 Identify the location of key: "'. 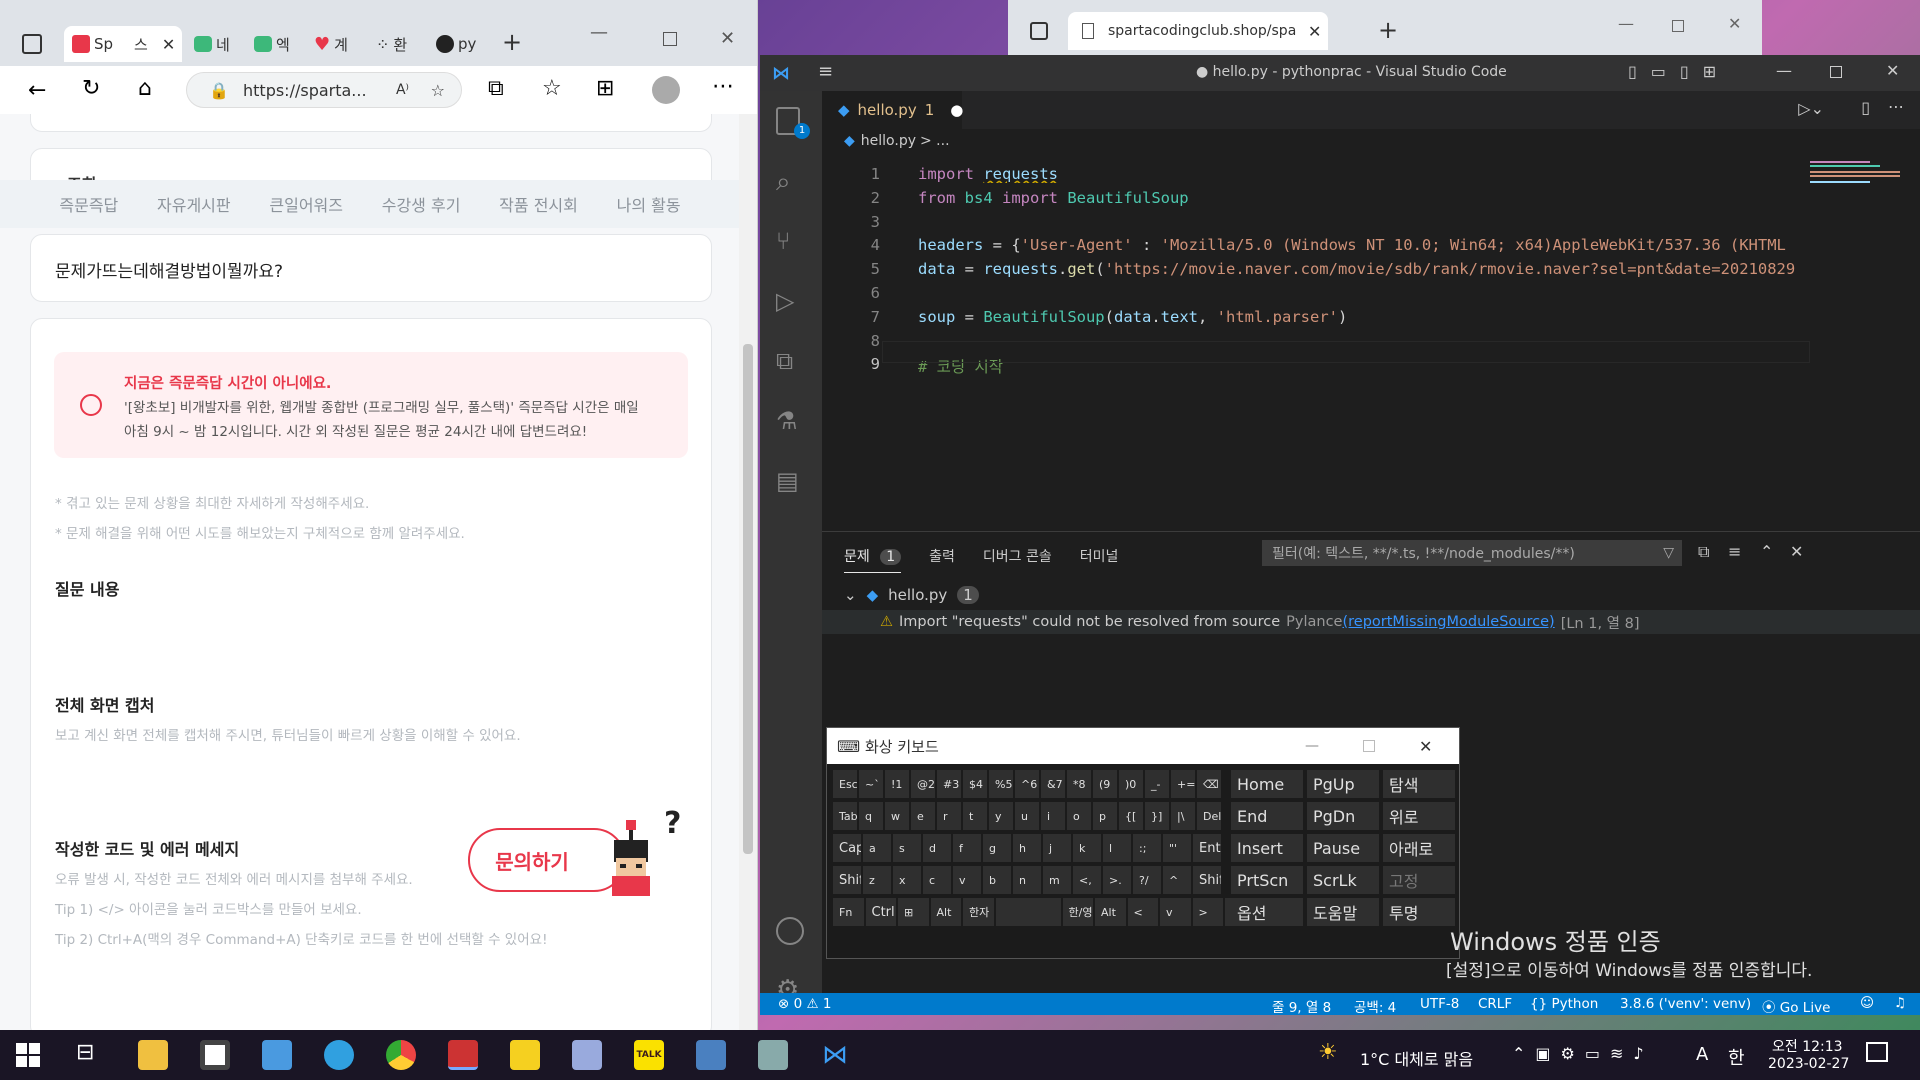
(1177, 848).